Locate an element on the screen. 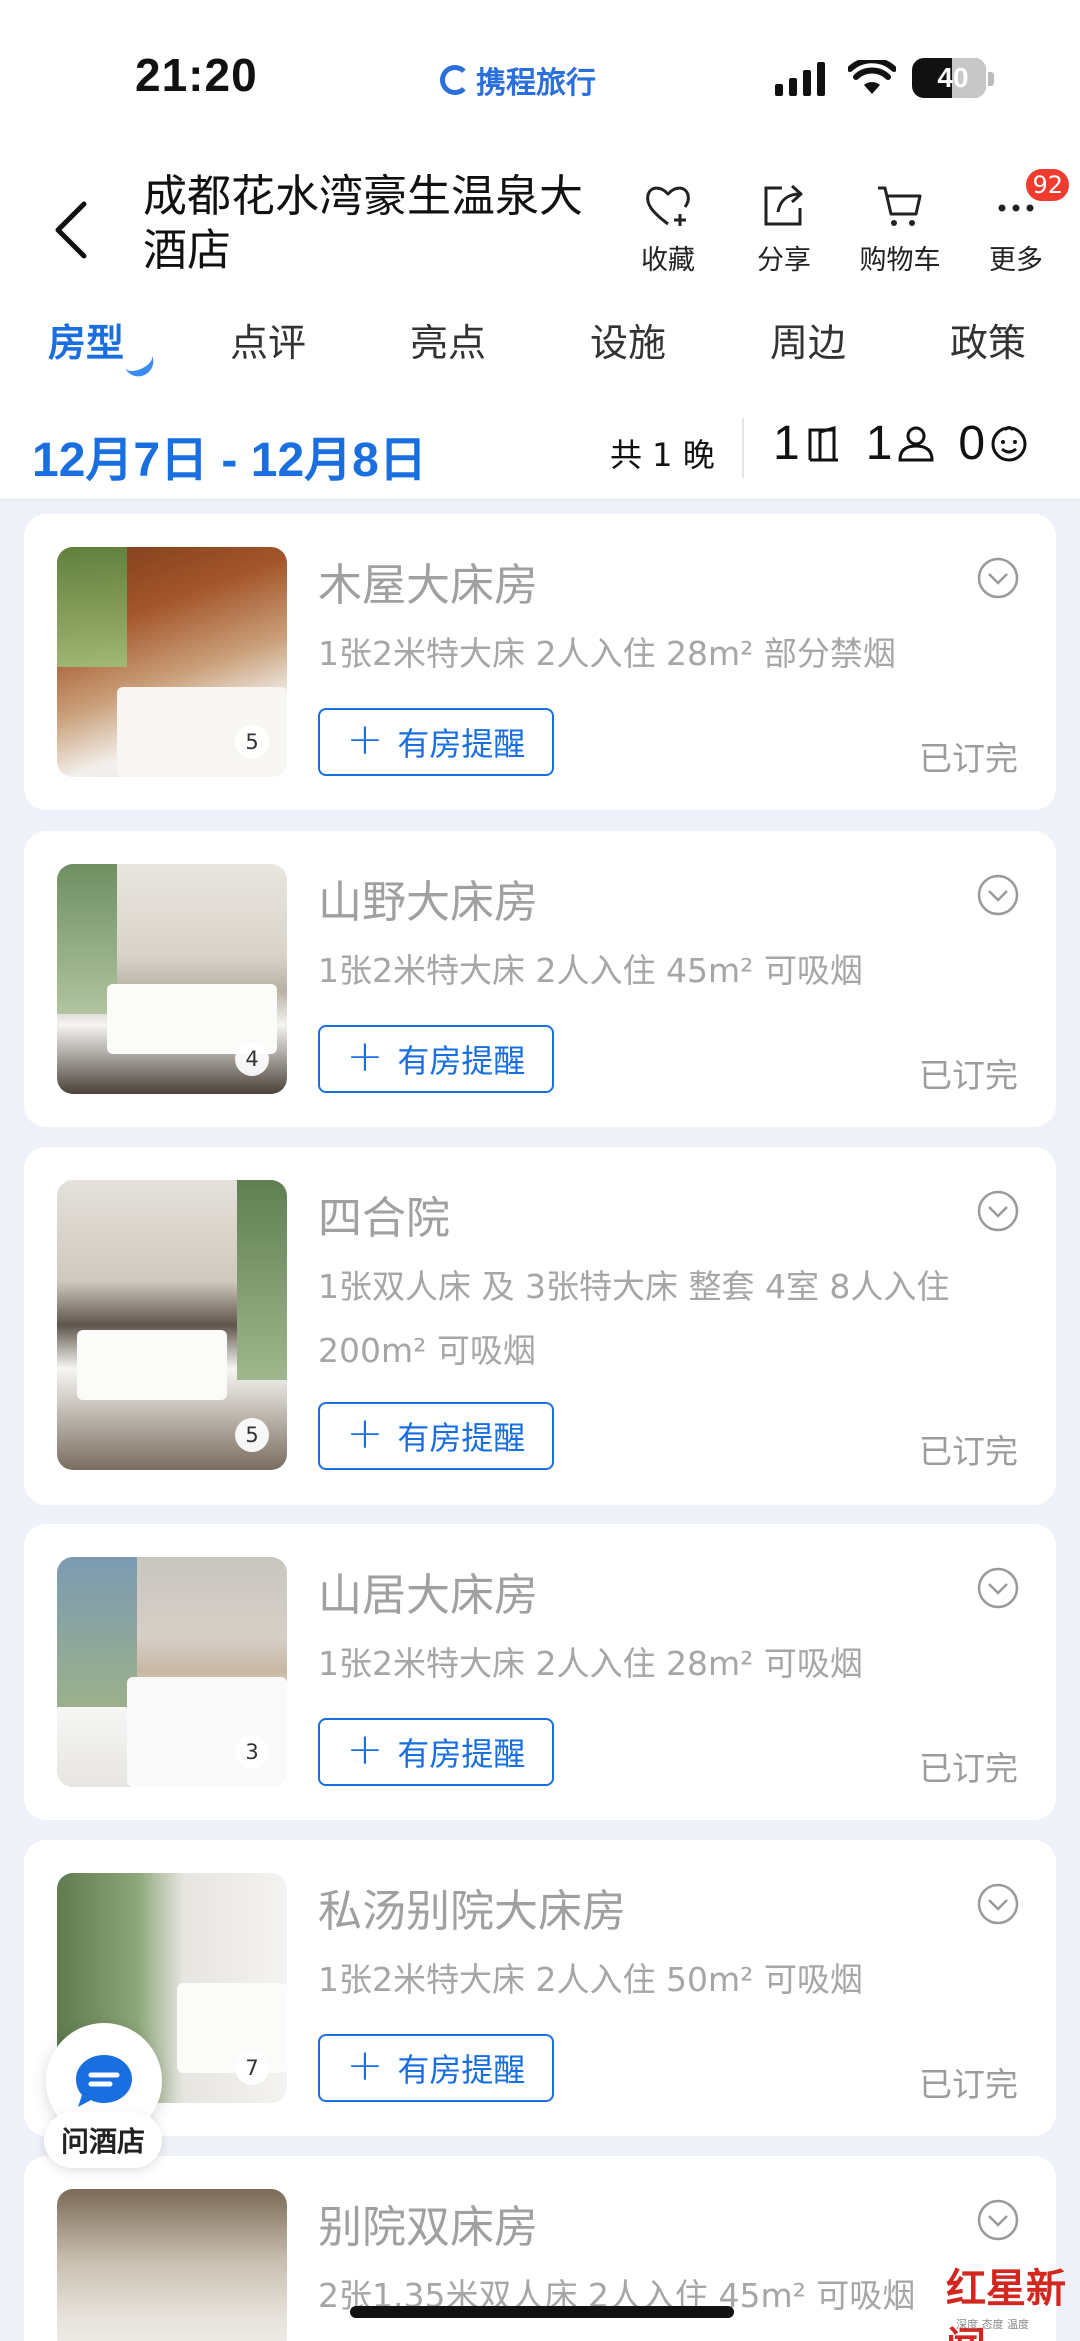 This screenshot has width=1080, height=2341. room-photo is located at coordinates (172, 2265).